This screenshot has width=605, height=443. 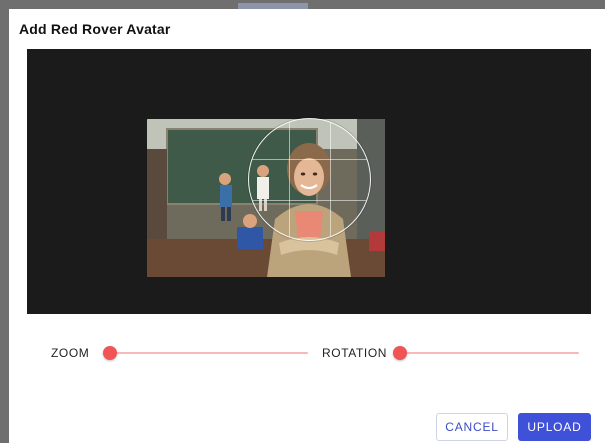 What do you see at coordinates (400, 353) in the screenshot?
I see `rotation-slider-thumb` at bounding box center [400, 353].